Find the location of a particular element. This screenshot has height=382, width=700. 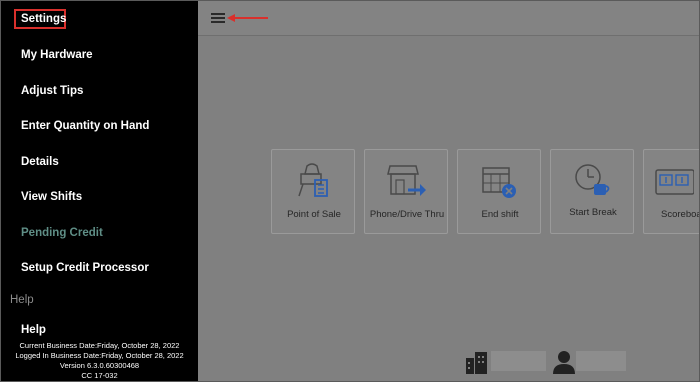

tile-label: Scoreboard is located at coordinates (680, 214).